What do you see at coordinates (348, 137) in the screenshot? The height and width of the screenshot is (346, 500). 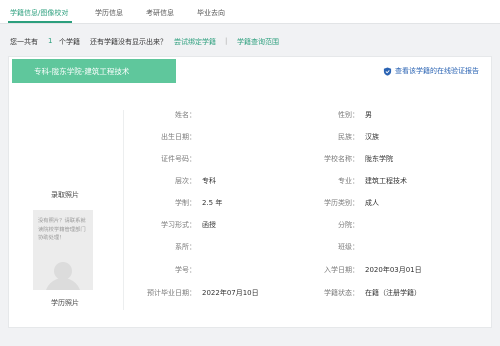 I see `field-label: 民族：` at bounding box center [348, 137].